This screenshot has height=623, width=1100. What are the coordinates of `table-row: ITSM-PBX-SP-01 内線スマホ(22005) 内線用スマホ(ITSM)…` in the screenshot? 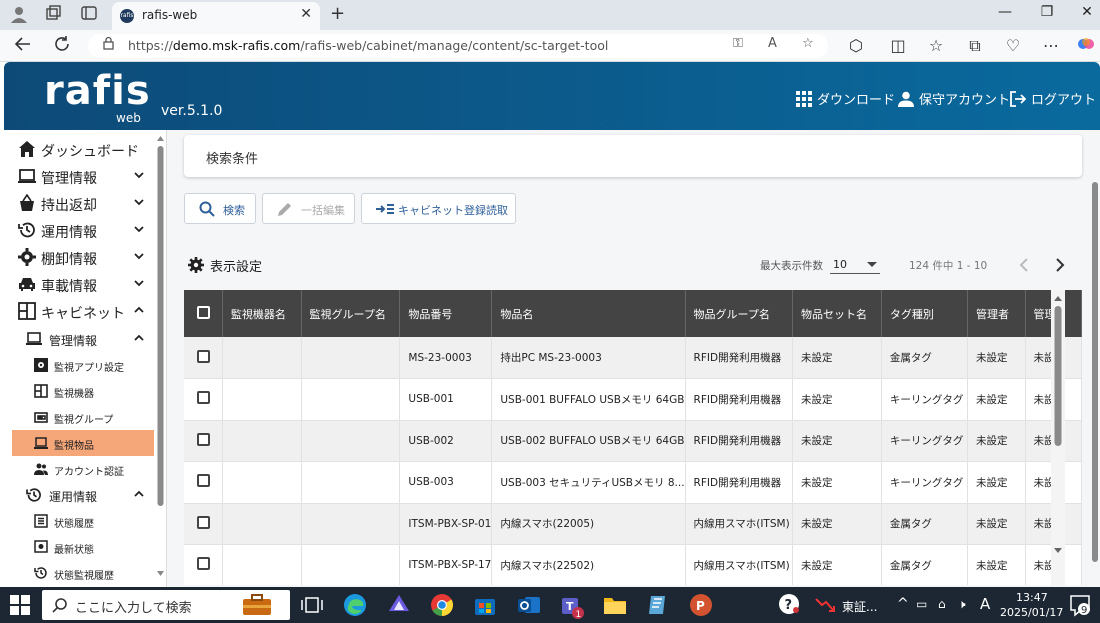 It's located at (633, 524).